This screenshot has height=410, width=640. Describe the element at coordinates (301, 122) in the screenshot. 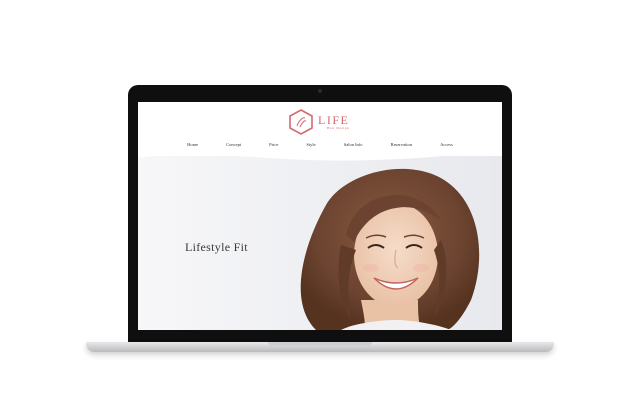

I see `hexagon-logo-icon` at that location.